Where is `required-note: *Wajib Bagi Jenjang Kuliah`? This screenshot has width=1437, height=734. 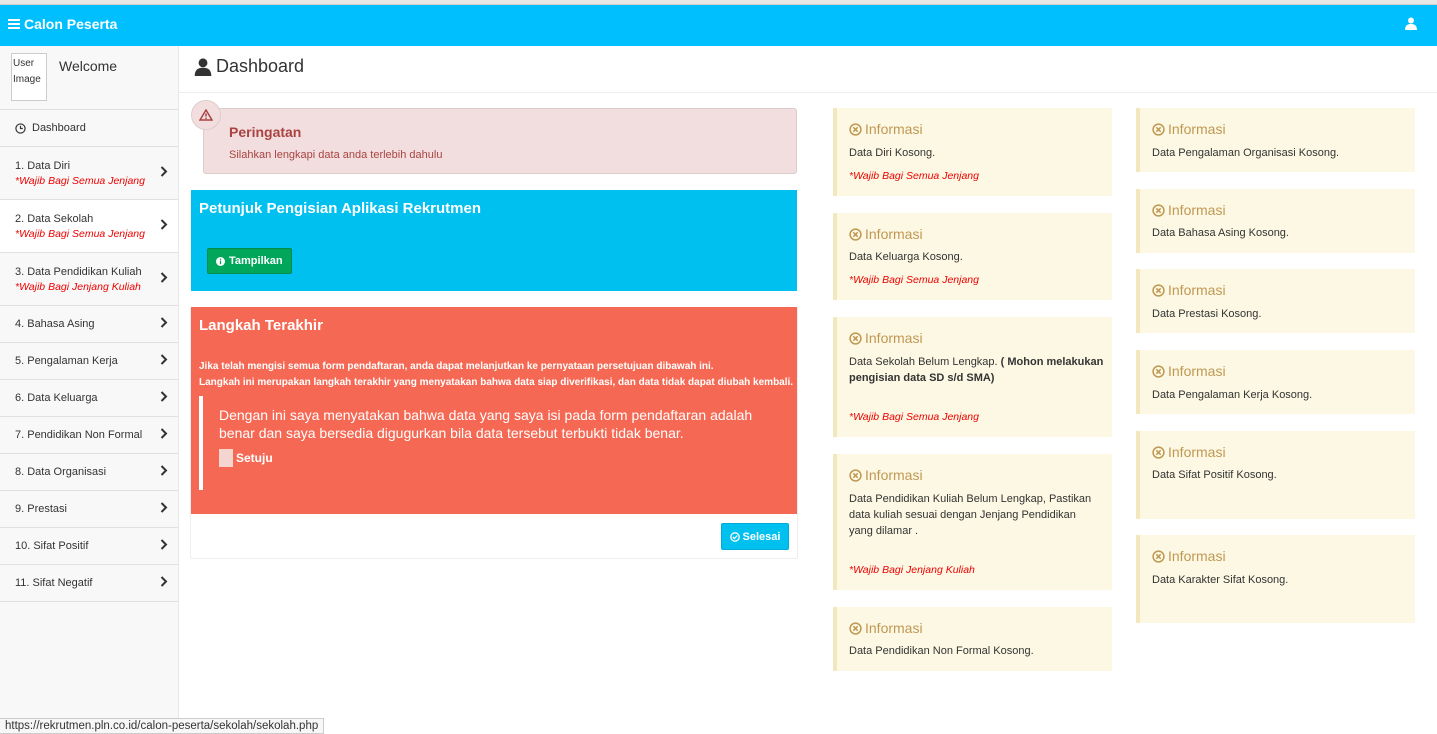
required-note: *Wajib Bagi Jenjang Kuliah is located at coordinates (78, 286).